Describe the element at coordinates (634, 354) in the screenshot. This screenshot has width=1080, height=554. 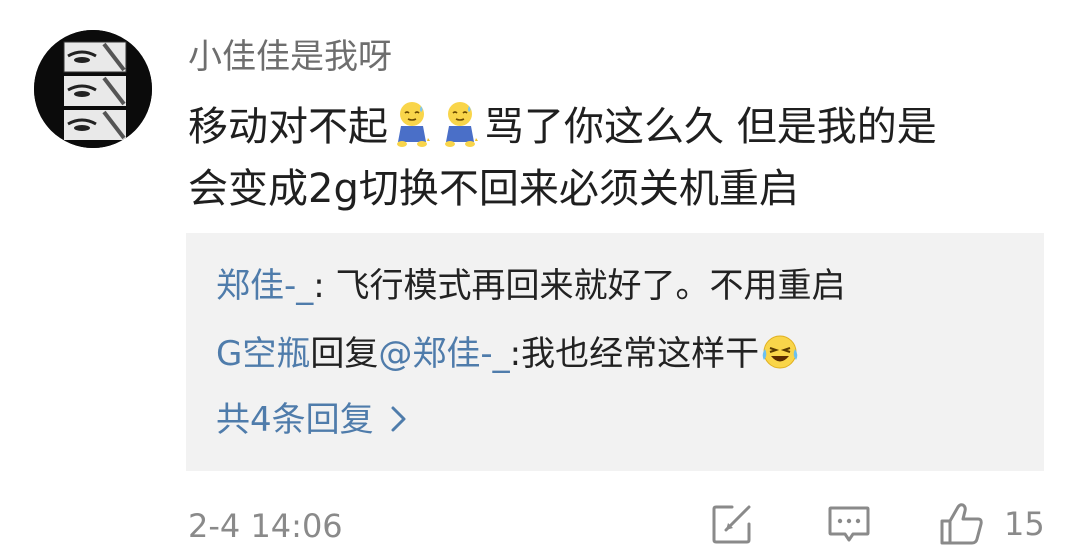
I see `reply-text: :我也经常这样干` at that location.